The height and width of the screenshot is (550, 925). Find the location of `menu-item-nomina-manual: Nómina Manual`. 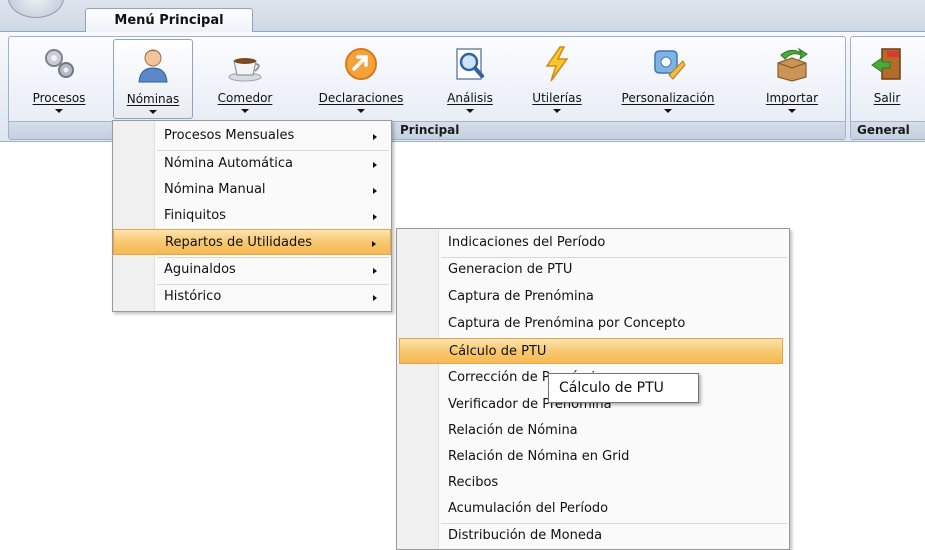

menu-item-nomina-manual: Nómina Manual is located at coordinates (252, 190).